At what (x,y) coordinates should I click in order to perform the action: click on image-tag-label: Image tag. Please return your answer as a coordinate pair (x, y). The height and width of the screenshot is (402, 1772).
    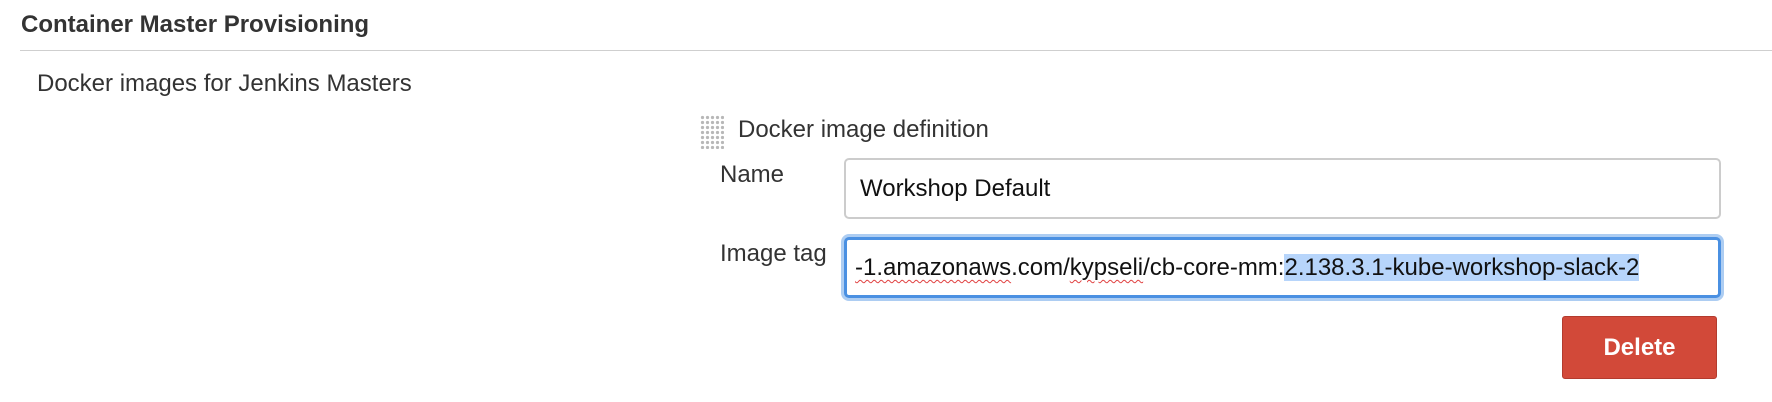
    Looking at the image, I should click on (773, 253).